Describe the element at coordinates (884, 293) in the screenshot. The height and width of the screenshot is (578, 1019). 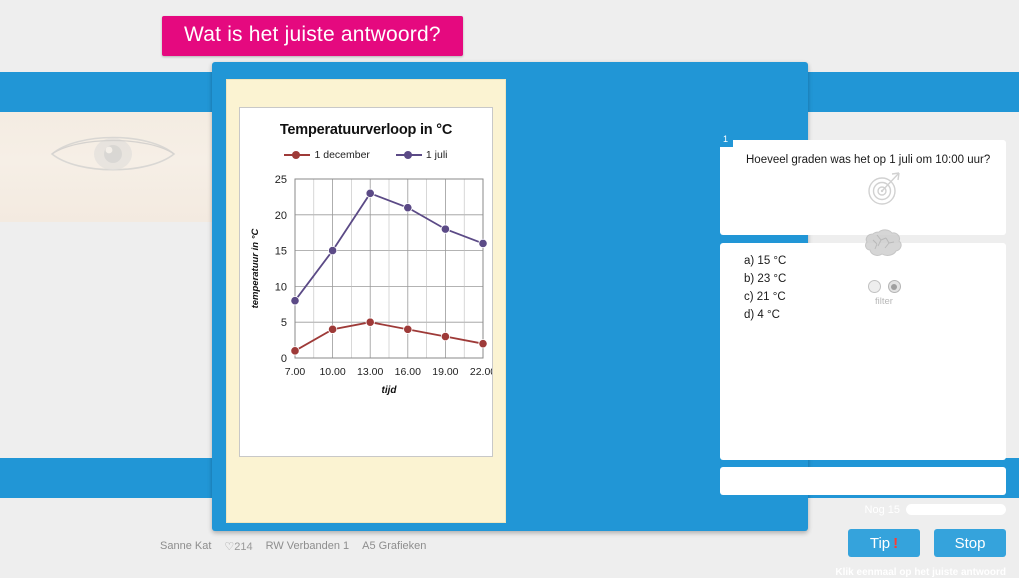
I see `filter-group: filter` at that location.